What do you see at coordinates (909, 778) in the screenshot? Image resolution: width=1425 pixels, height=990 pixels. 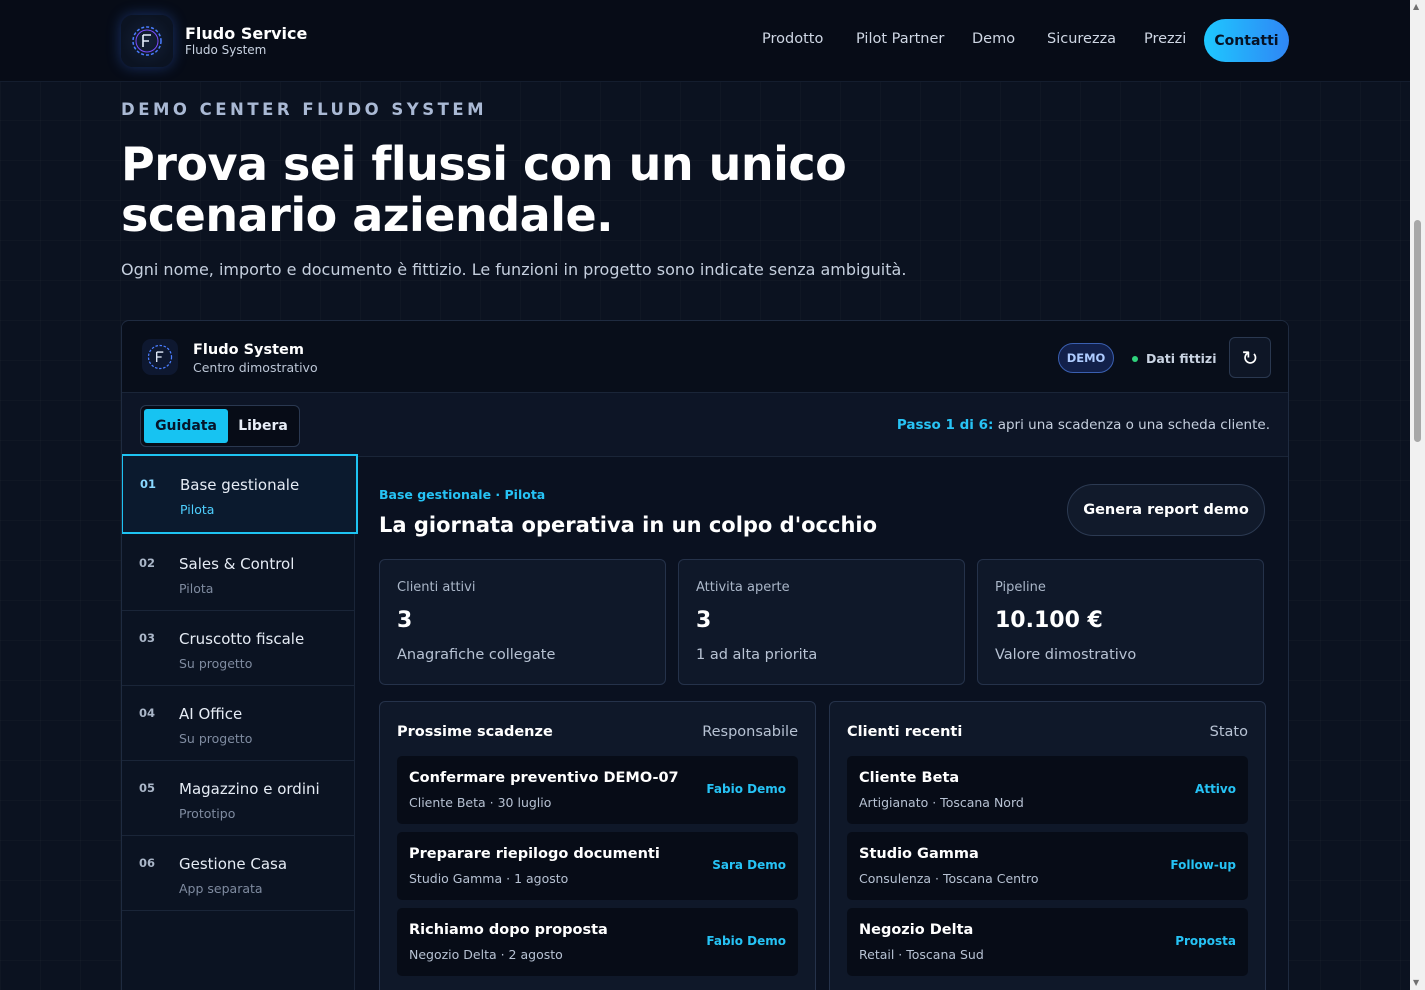 I see `client-name: Cliente Beta` at bounding box center [909, 778].